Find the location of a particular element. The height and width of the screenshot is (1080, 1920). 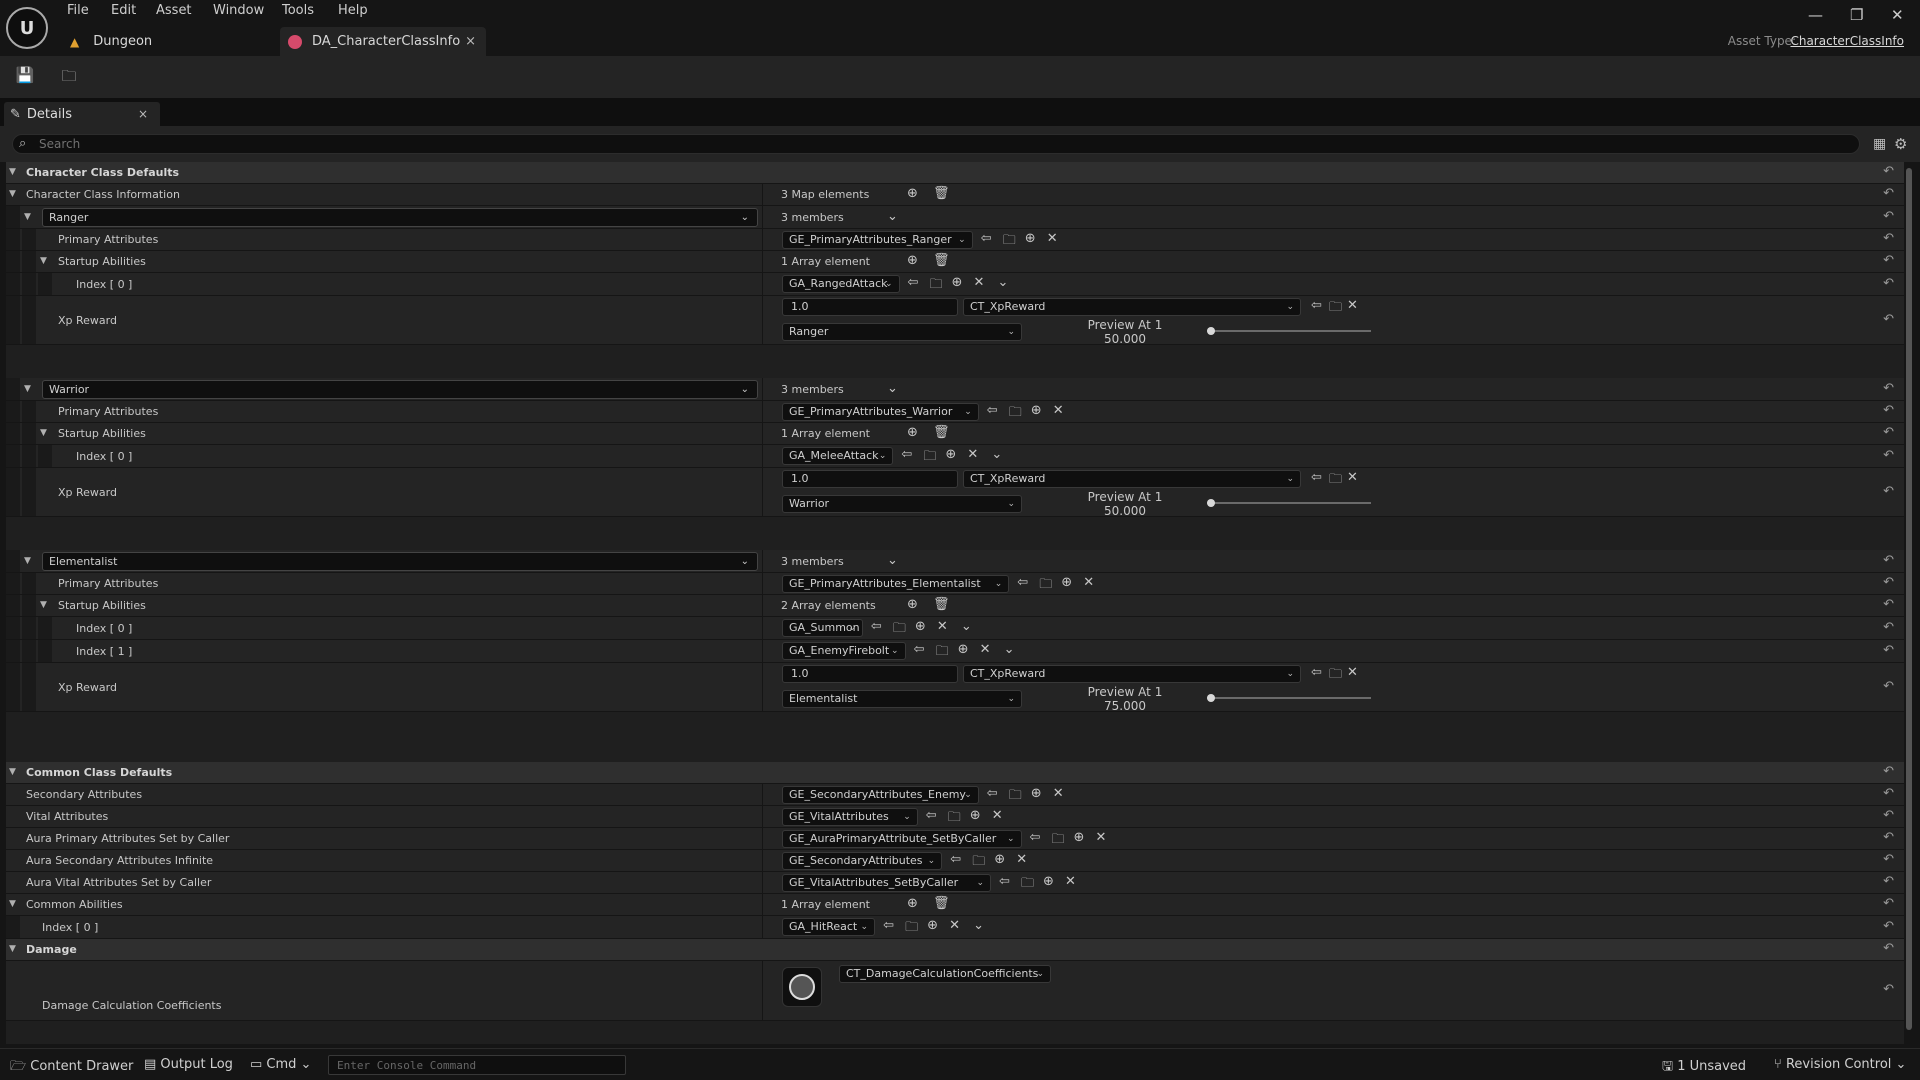

details-close-icon: × is located at coordinates (143, 114).